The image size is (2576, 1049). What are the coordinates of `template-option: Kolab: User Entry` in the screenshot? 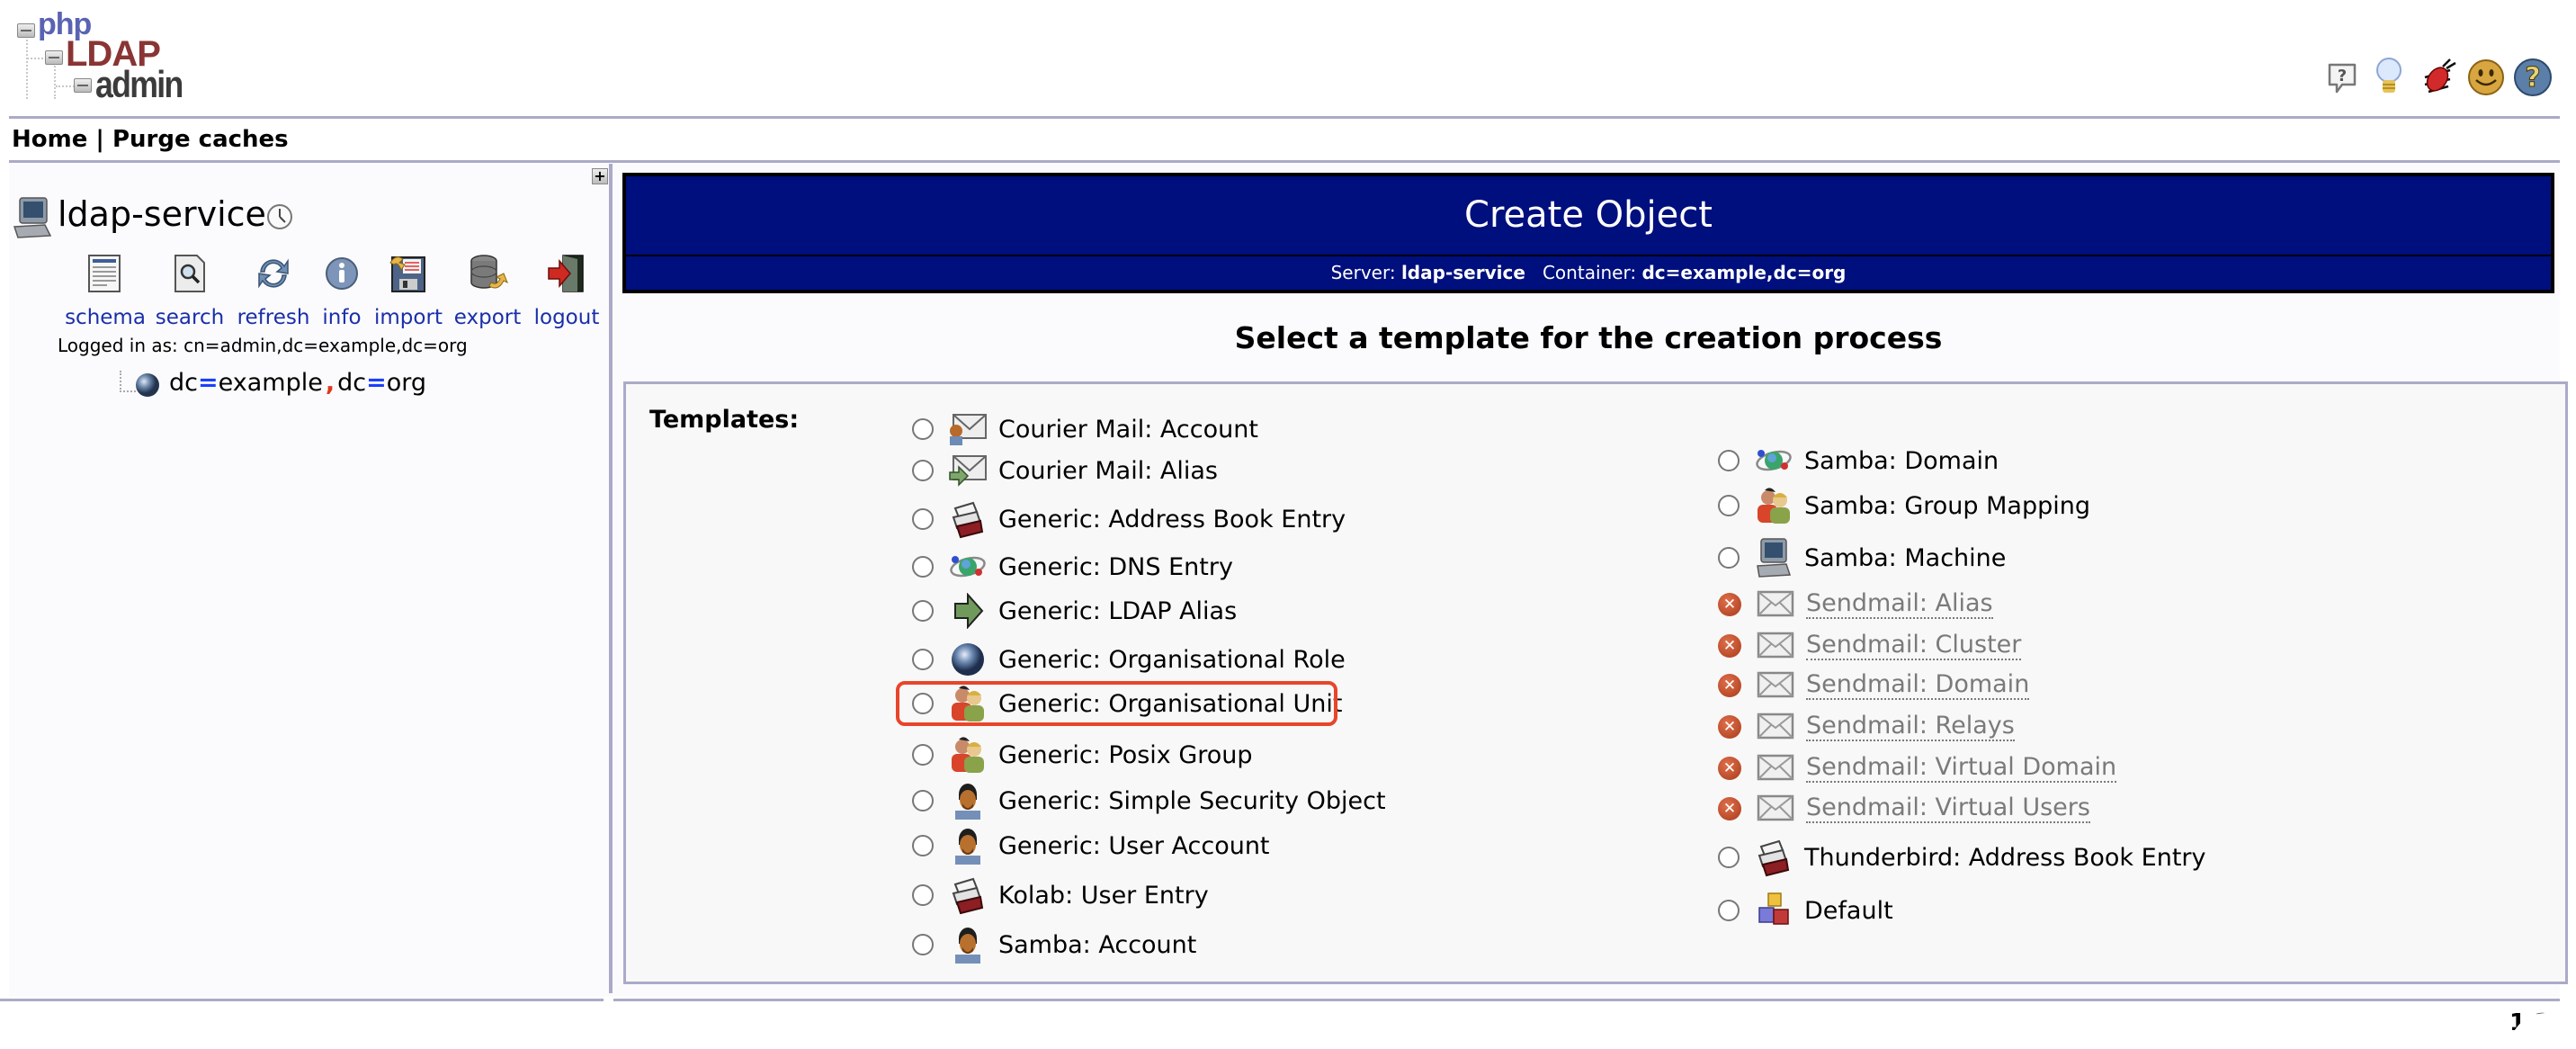 It's located at (1060, 896).